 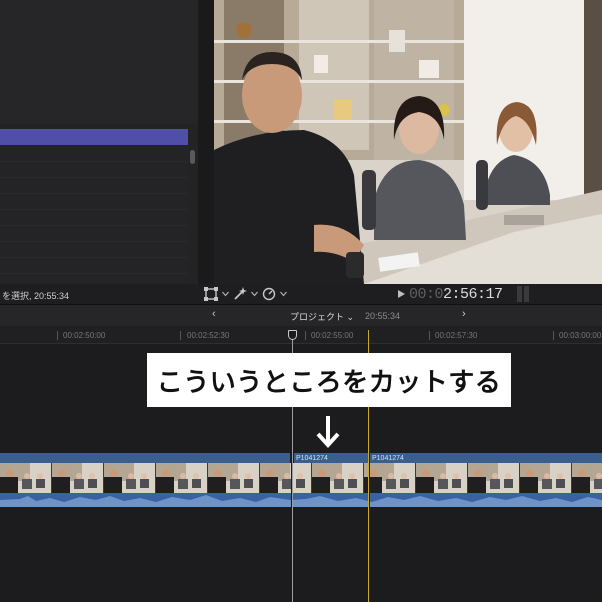 I want to click on timecode-bright-part: 2:56:17, so click(x=473, y=294).